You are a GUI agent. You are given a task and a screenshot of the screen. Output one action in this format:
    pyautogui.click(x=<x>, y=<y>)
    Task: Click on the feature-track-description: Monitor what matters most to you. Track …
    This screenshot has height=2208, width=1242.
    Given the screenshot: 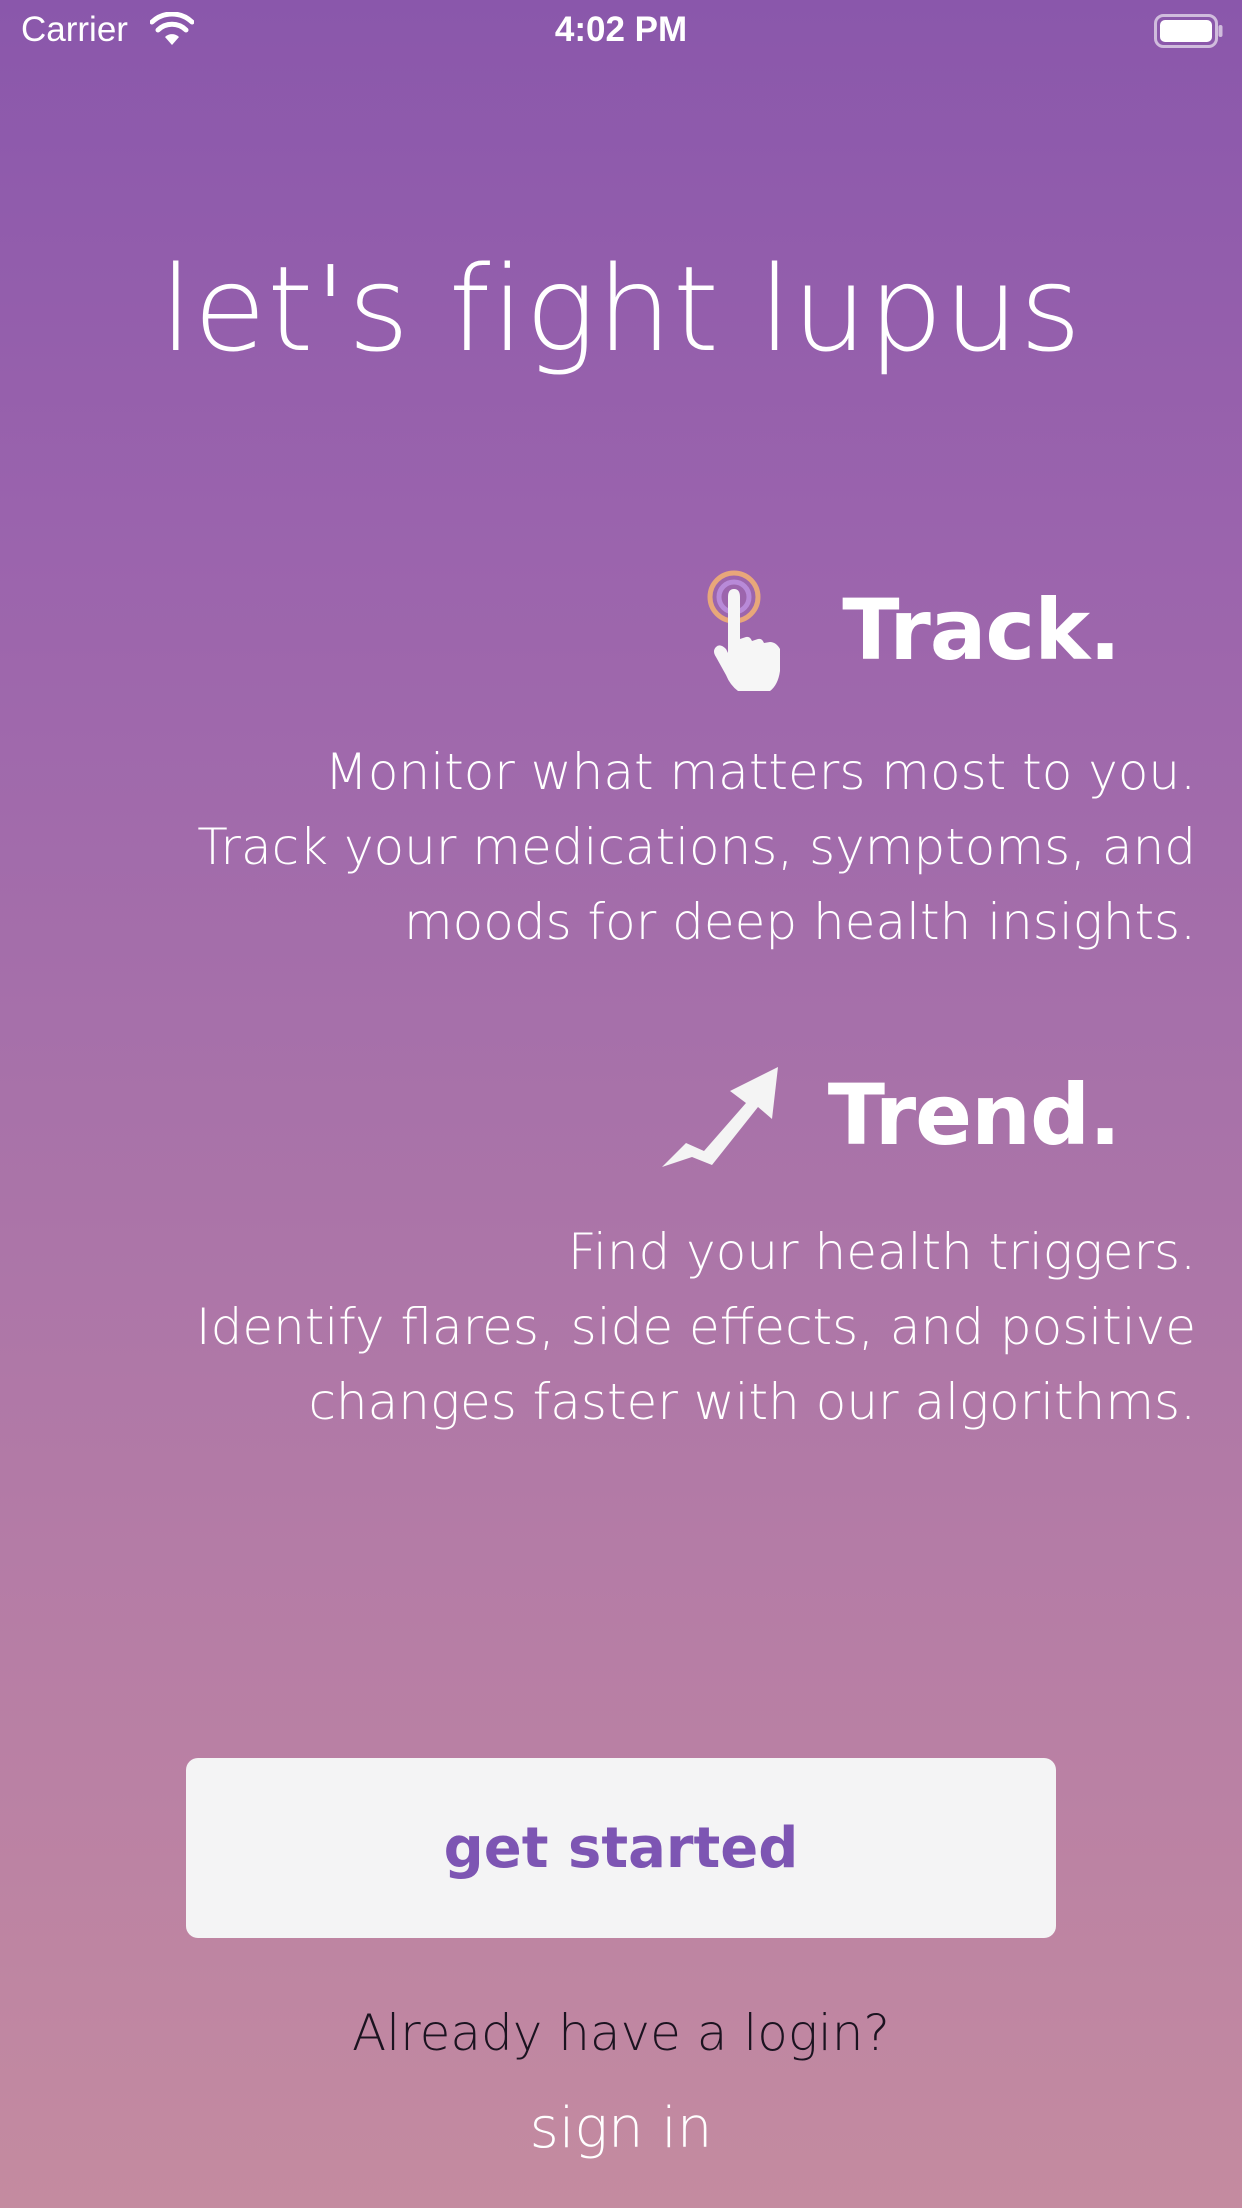 What is the action you would take?
    pyautogui.click(x=696, y=847)
    